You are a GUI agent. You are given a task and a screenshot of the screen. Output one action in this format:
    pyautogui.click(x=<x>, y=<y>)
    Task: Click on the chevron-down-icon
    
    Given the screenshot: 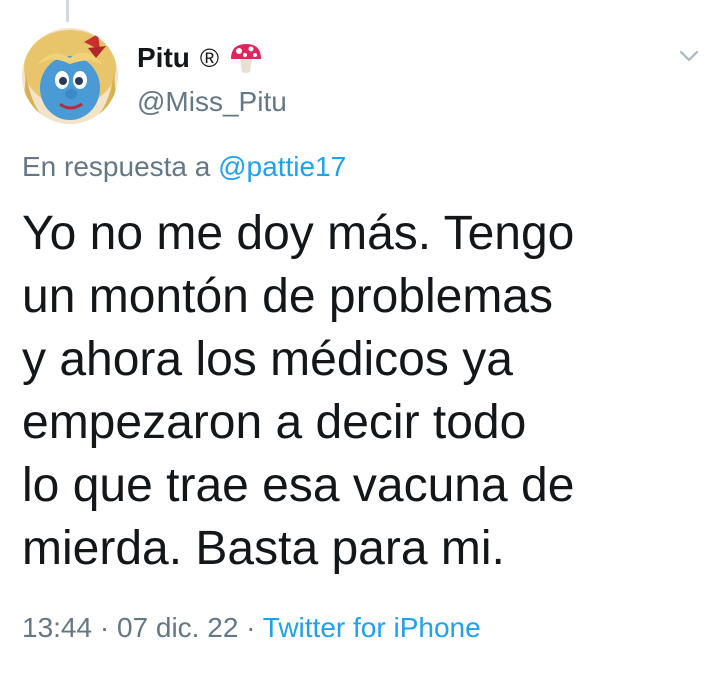 What is the action you would take?
    pyautogui.click(x=689, y=56)
    